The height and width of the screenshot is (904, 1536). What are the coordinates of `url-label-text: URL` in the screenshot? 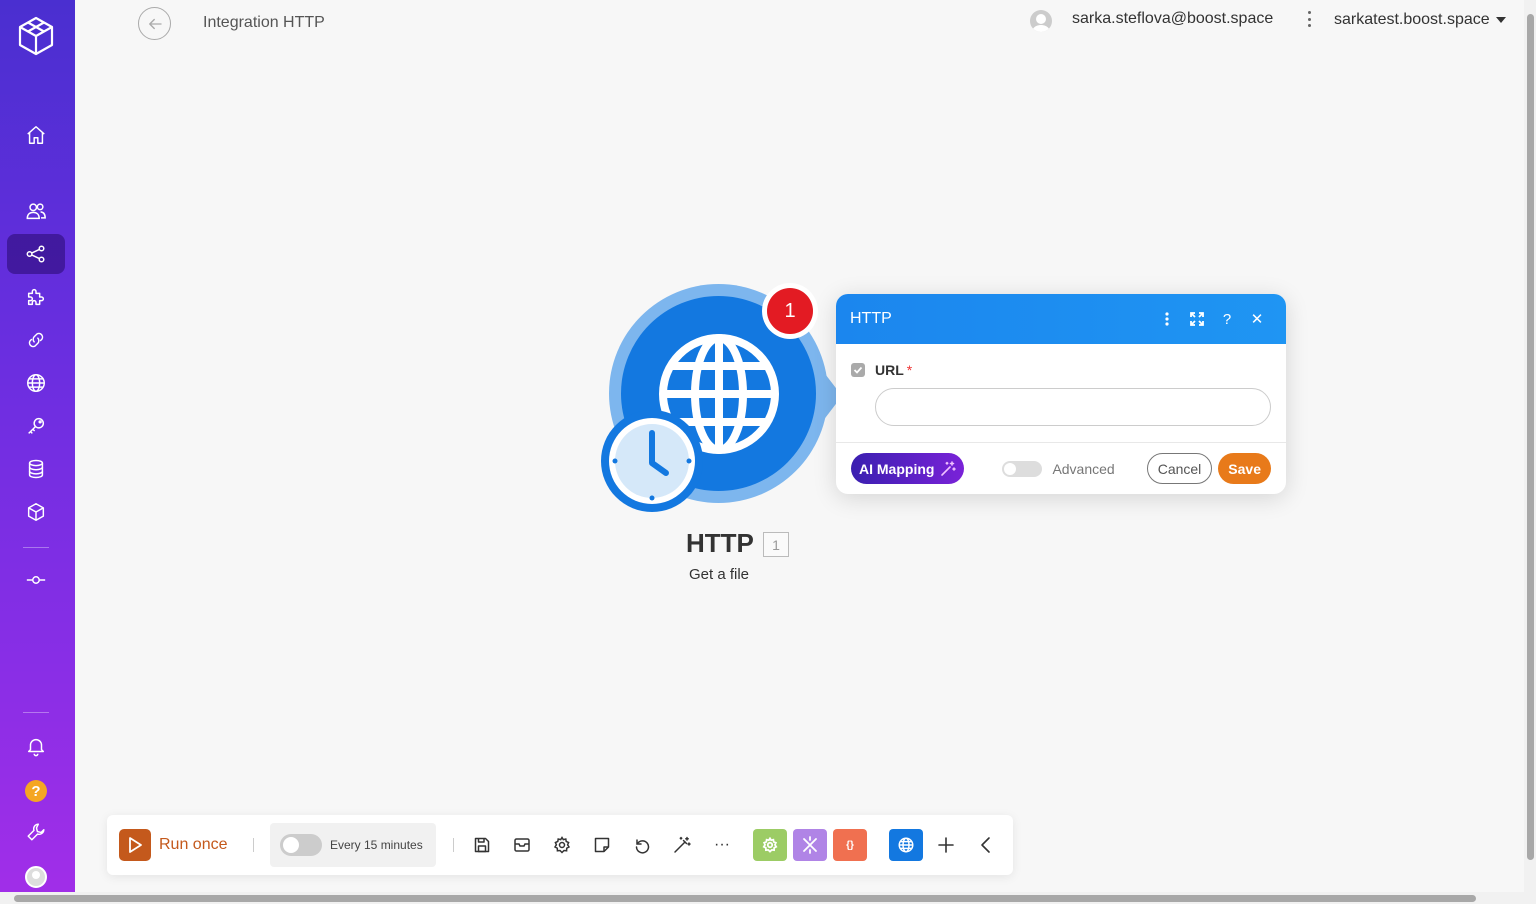 It's located at (889, 370).